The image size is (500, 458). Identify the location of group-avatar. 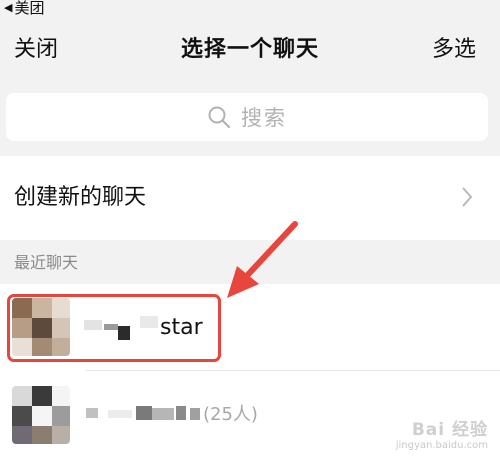
(41, 415).